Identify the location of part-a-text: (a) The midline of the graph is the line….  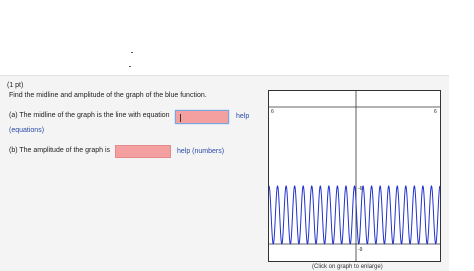
(89, 115).